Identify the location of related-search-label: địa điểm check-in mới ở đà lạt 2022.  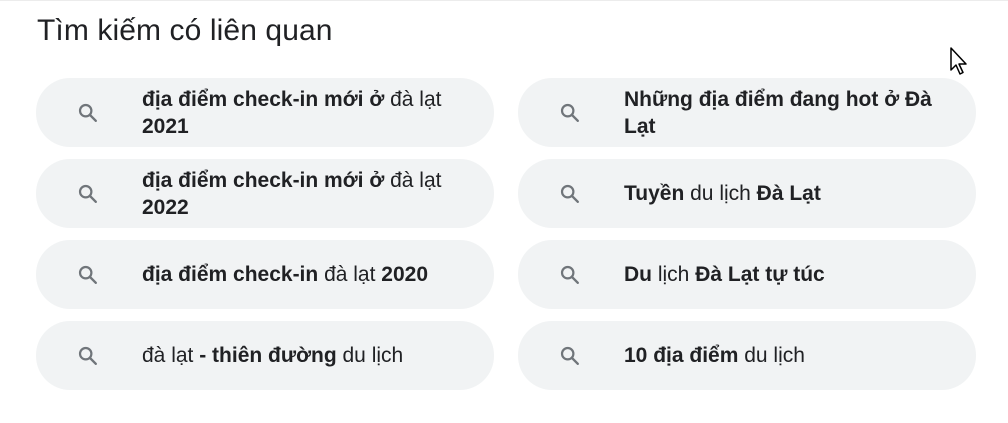
(298, 194).